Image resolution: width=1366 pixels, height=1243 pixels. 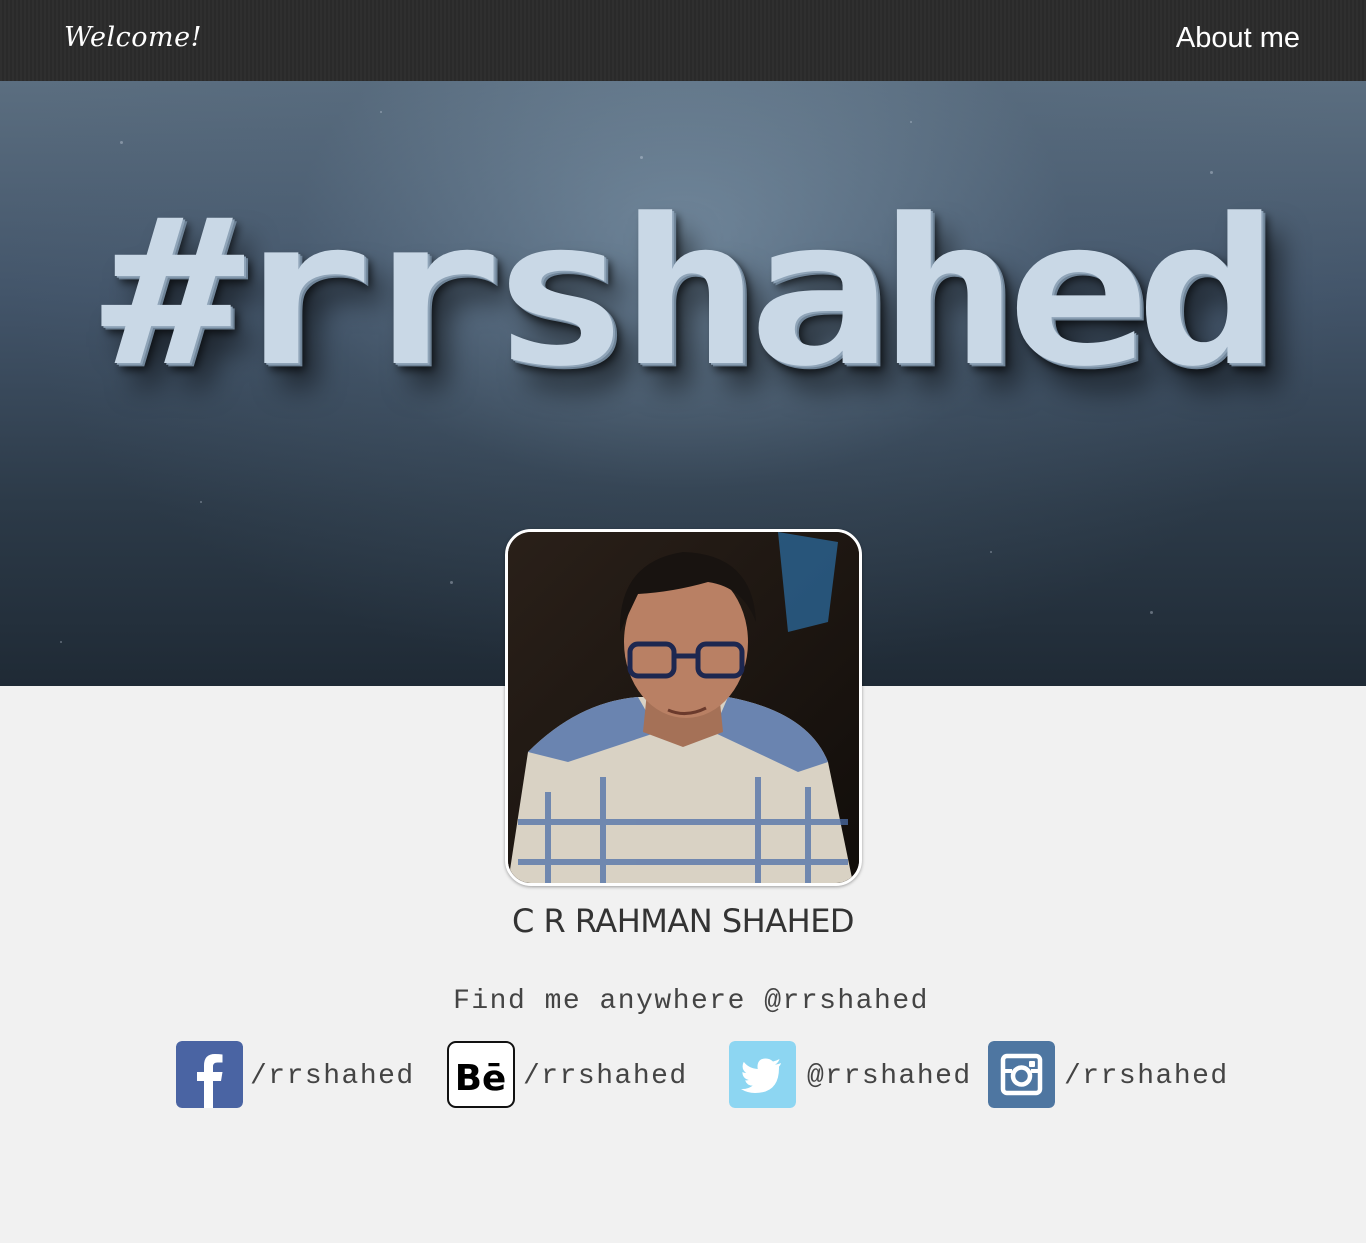 I want to click on facebook-icon, so click(x=209, y=1074).